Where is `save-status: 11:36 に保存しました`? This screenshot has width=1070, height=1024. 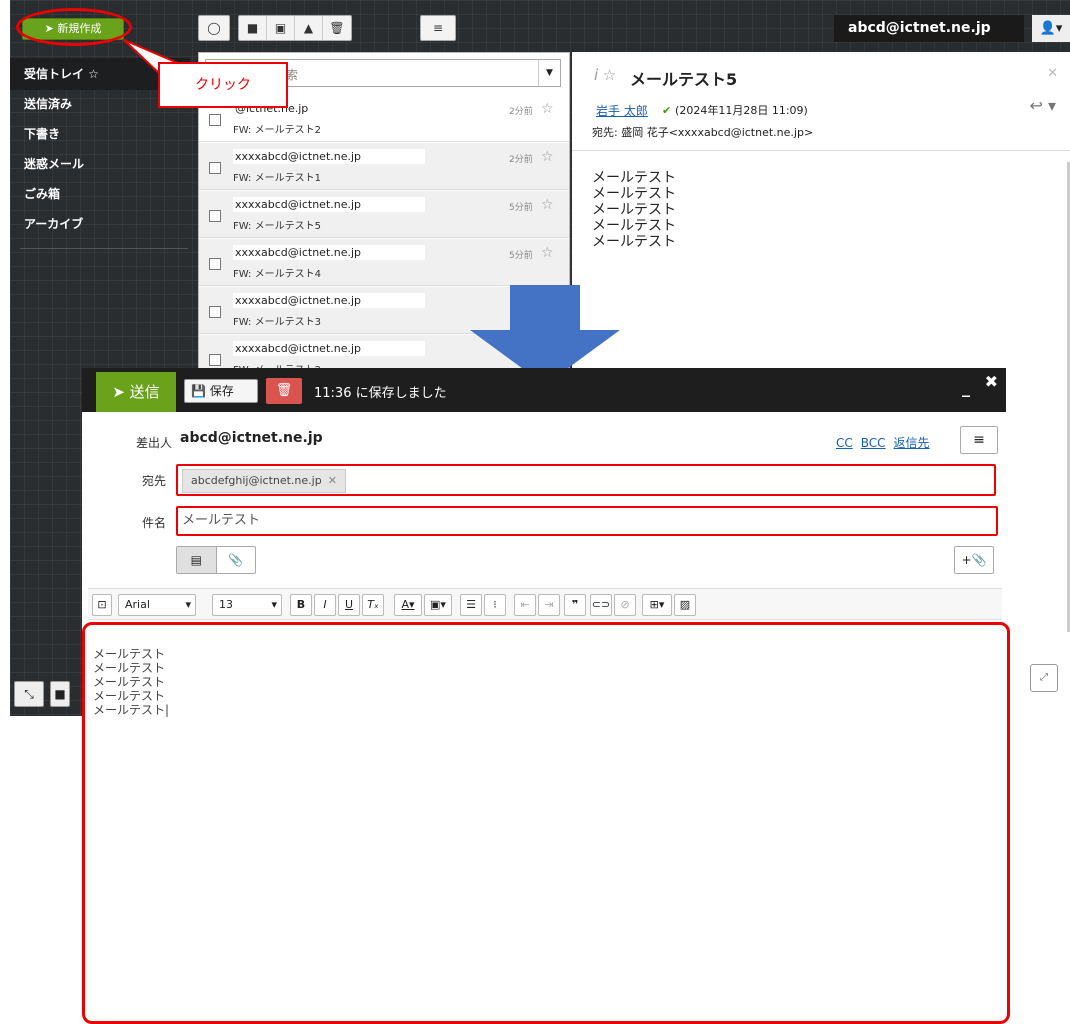 save-status: 11:36 に保存しました is located at coordinates (380, 393).